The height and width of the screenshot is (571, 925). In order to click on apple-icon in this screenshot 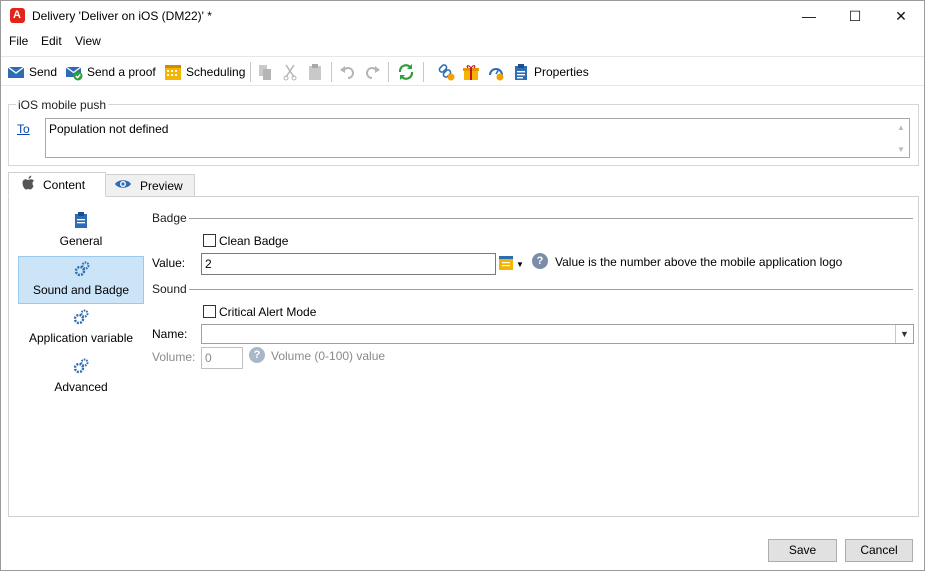, I will do `click(28, 184)`.